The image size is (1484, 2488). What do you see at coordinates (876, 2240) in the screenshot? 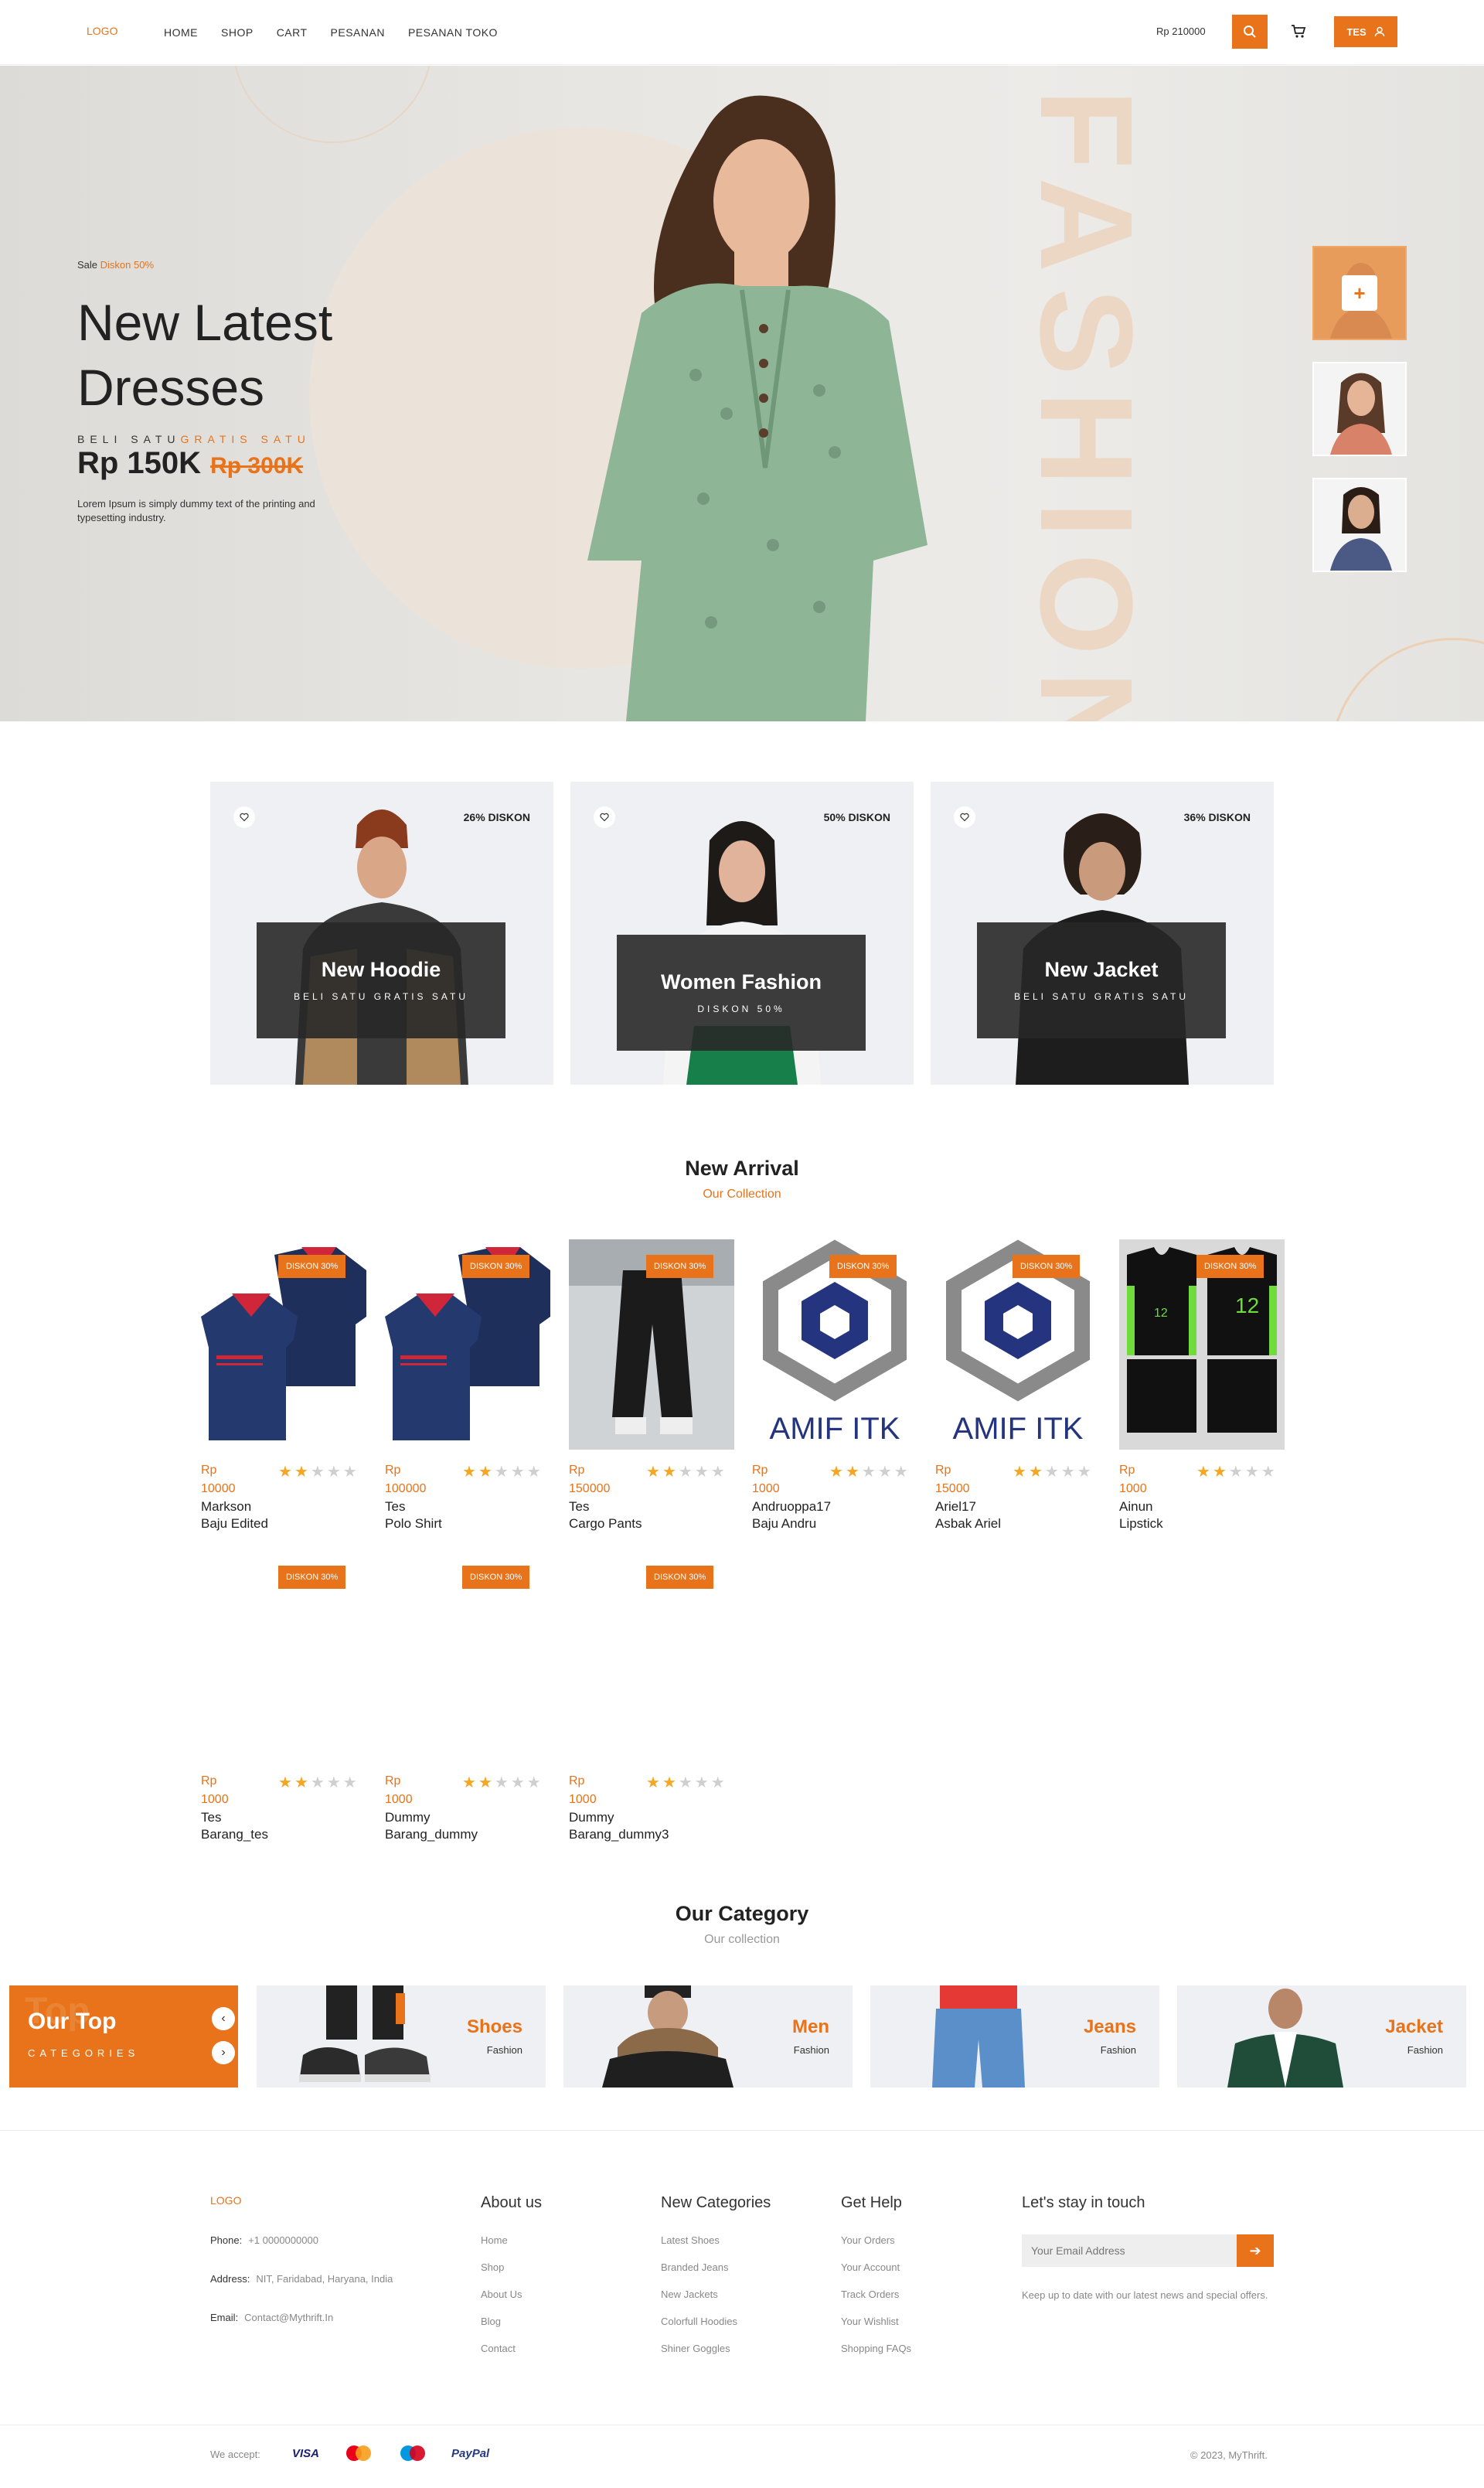
I see `footer-link: Your Orders` at bounding box center [876, 2240].